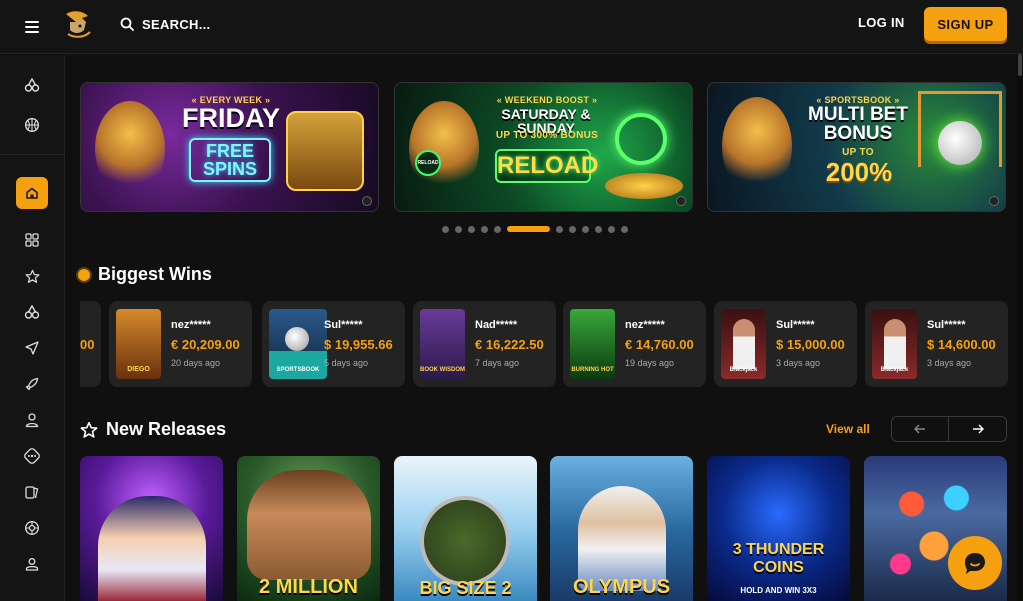  Describe the element at coordinates (961, 344) in the screenshot. I see `win-amount: $ 14,600.00` at that location.